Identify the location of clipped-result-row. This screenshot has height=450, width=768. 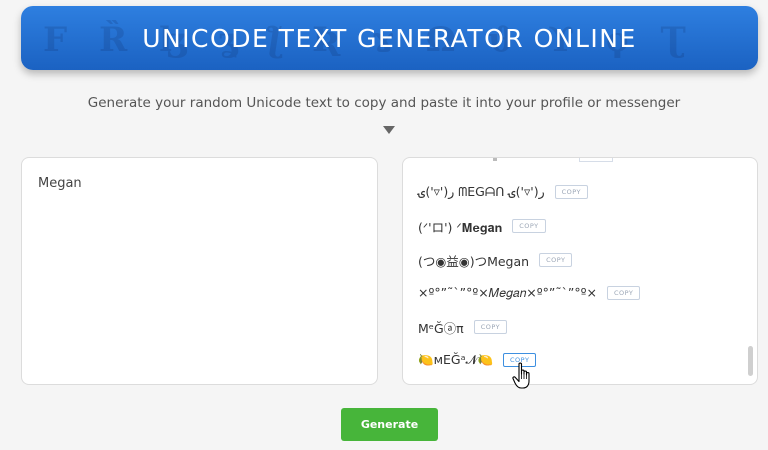
(495, 159).